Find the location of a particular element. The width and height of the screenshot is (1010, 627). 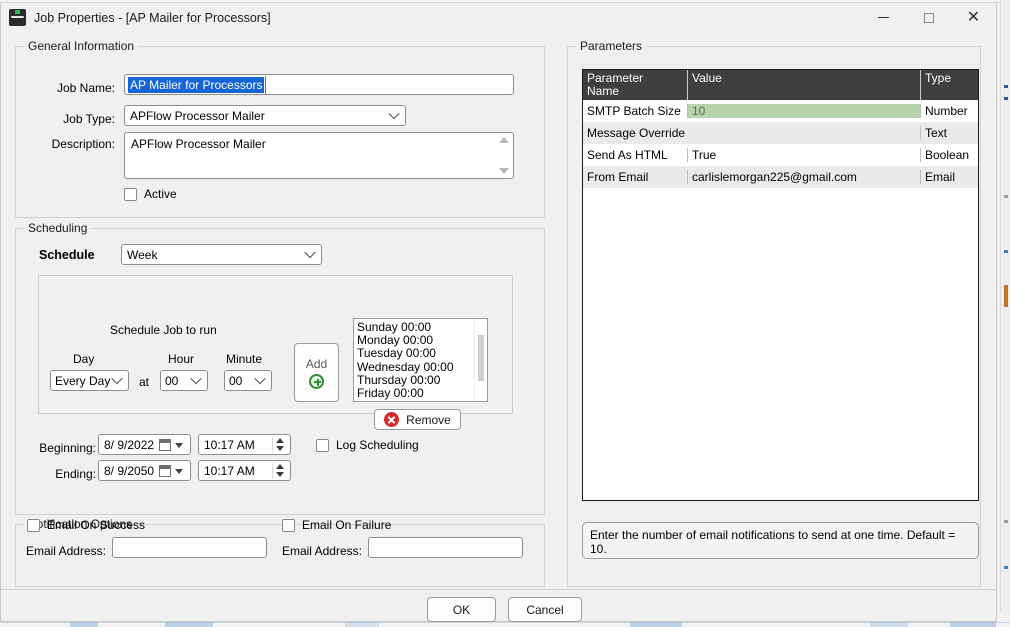

job-name-input: AP Mailer for Processors is located at coordinates (319, 84).